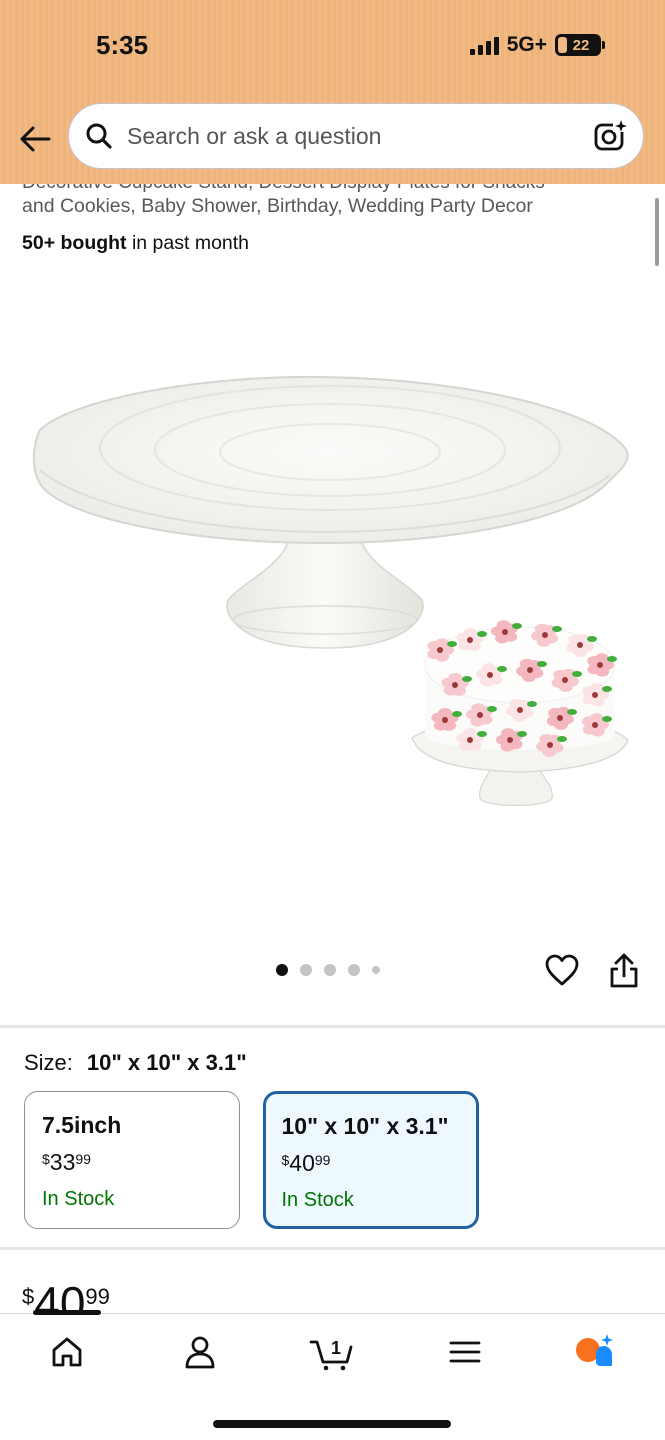  Describe the element at coordinates (99, 136) in the screenshot. I see `search-icon` at that location.